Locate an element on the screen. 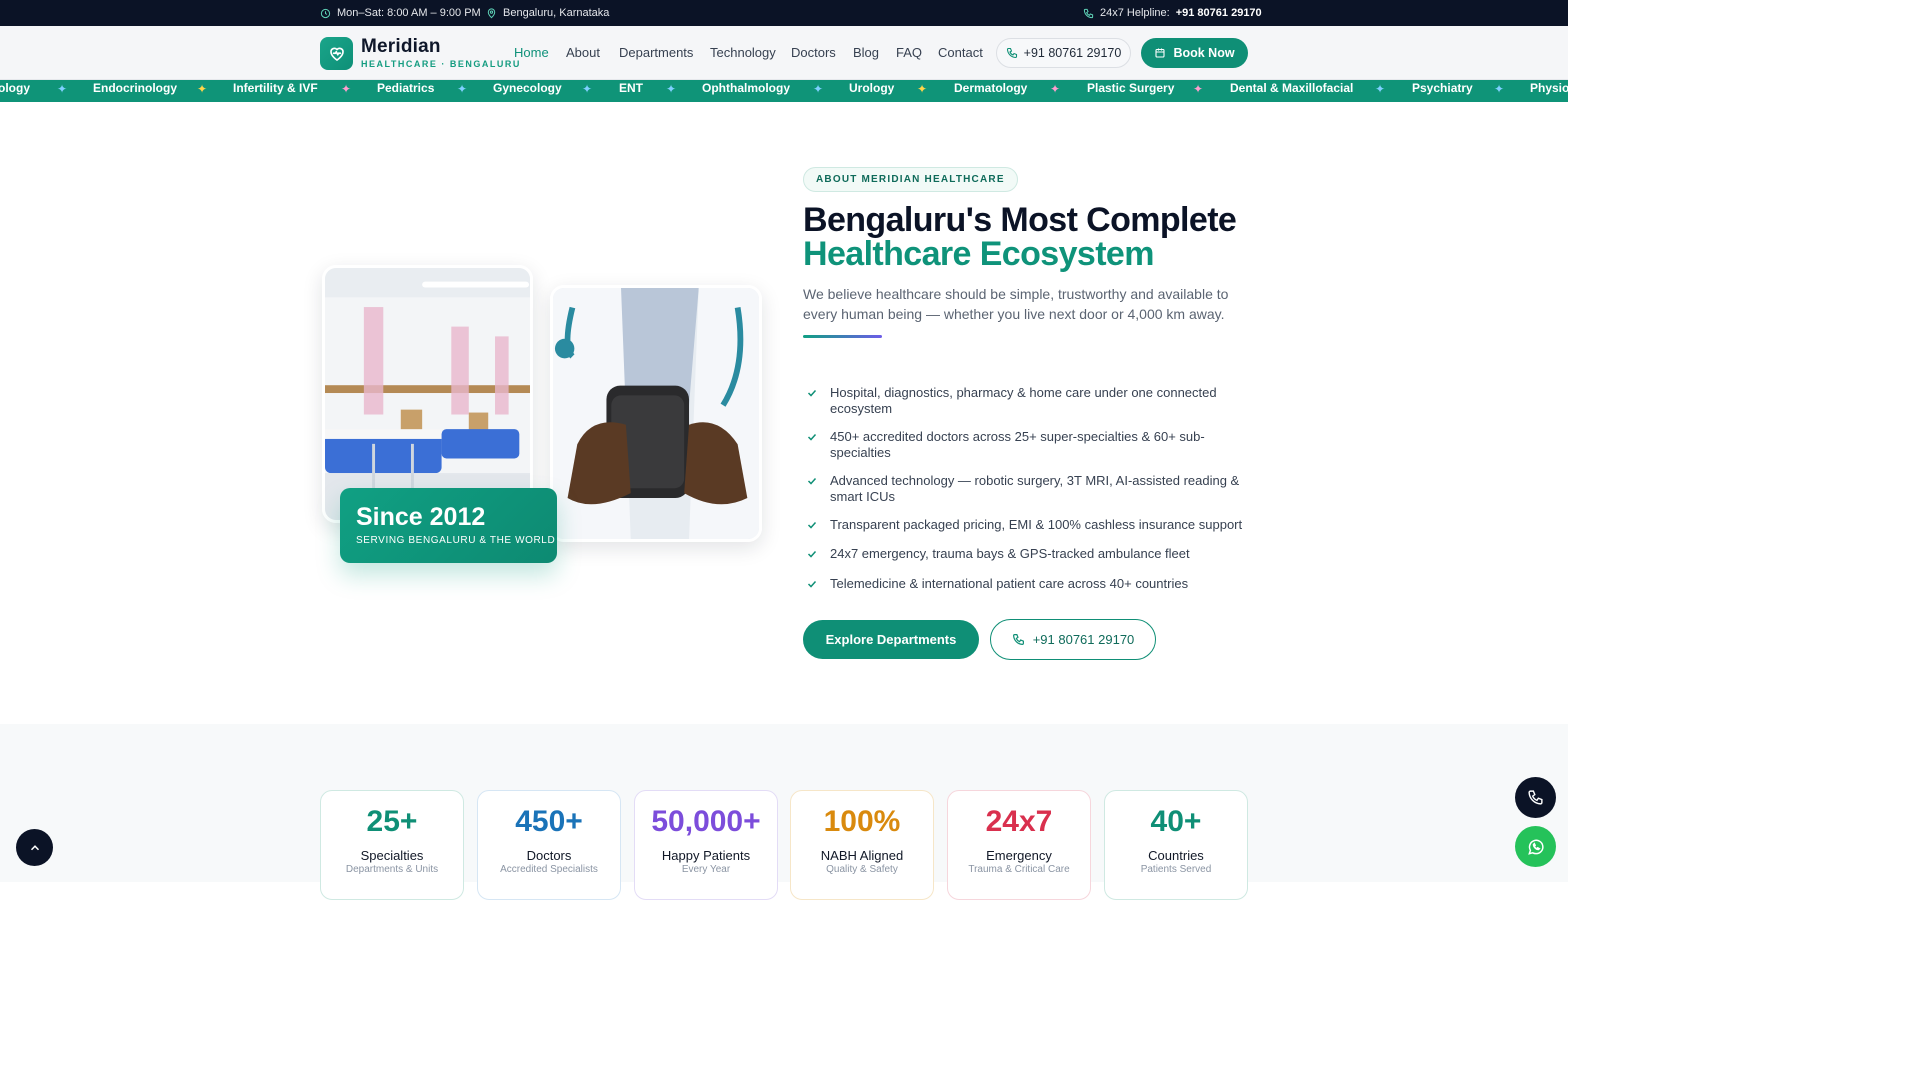 The width and height of the screenshot is (1920, 1080). floating-whatsapp-button is located at coordinates (1535, 846).